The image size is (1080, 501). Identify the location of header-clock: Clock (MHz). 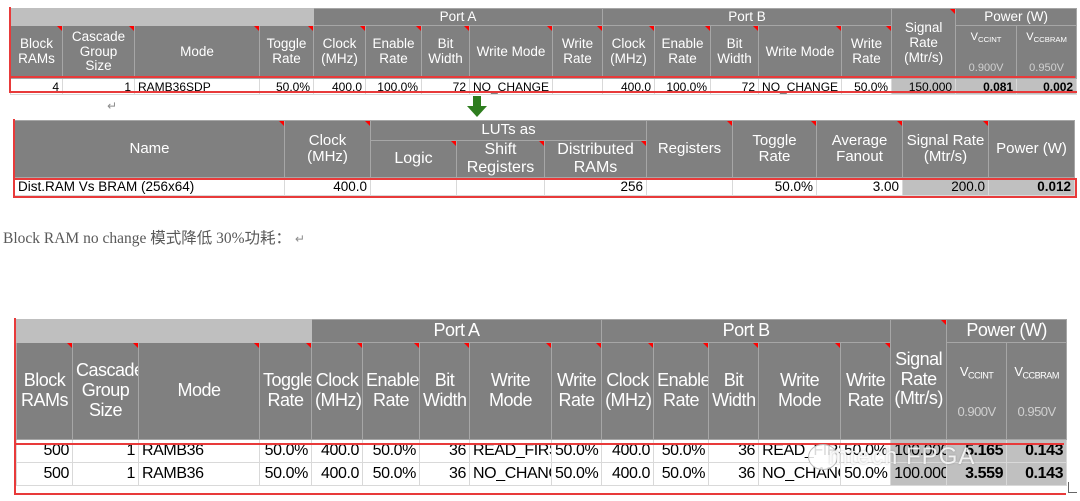
(327, 149).